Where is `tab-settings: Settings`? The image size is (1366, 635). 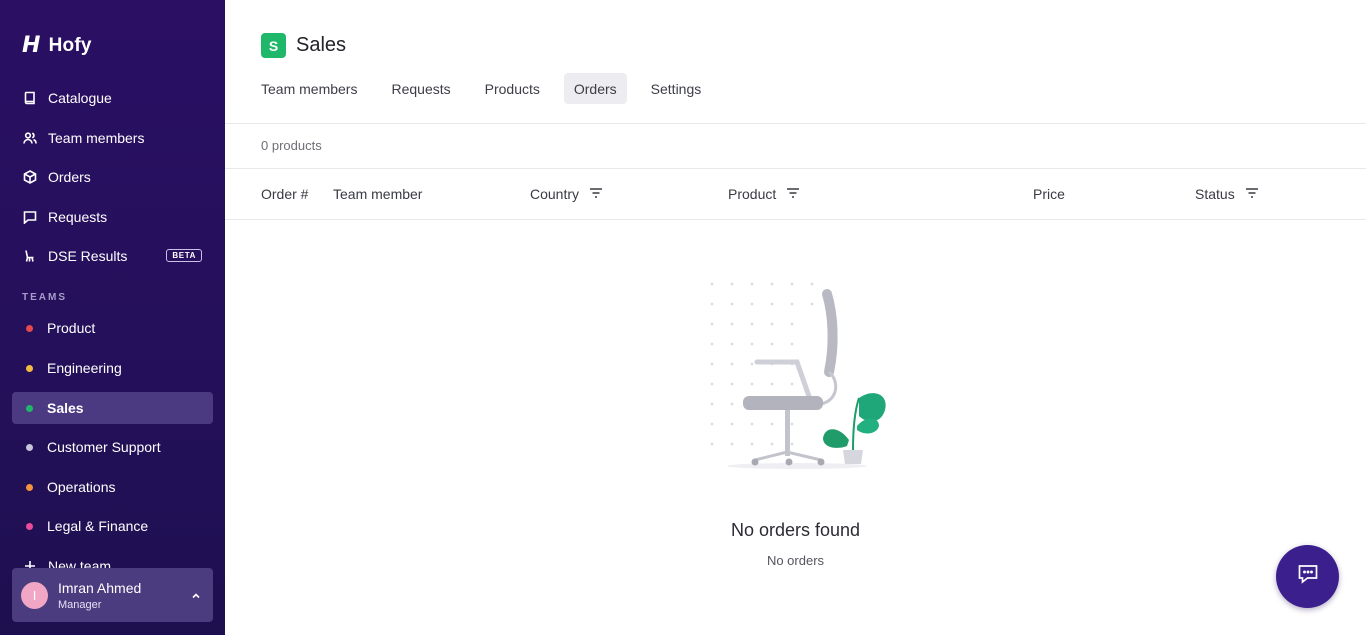 tab-settings: Settings is located at coordinates (676, 88).